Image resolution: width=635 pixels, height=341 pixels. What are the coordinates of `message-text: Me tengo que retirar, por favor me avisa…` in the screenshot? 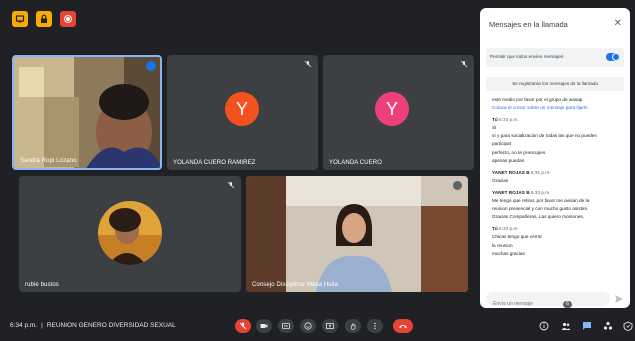 It's located at (541, 201).